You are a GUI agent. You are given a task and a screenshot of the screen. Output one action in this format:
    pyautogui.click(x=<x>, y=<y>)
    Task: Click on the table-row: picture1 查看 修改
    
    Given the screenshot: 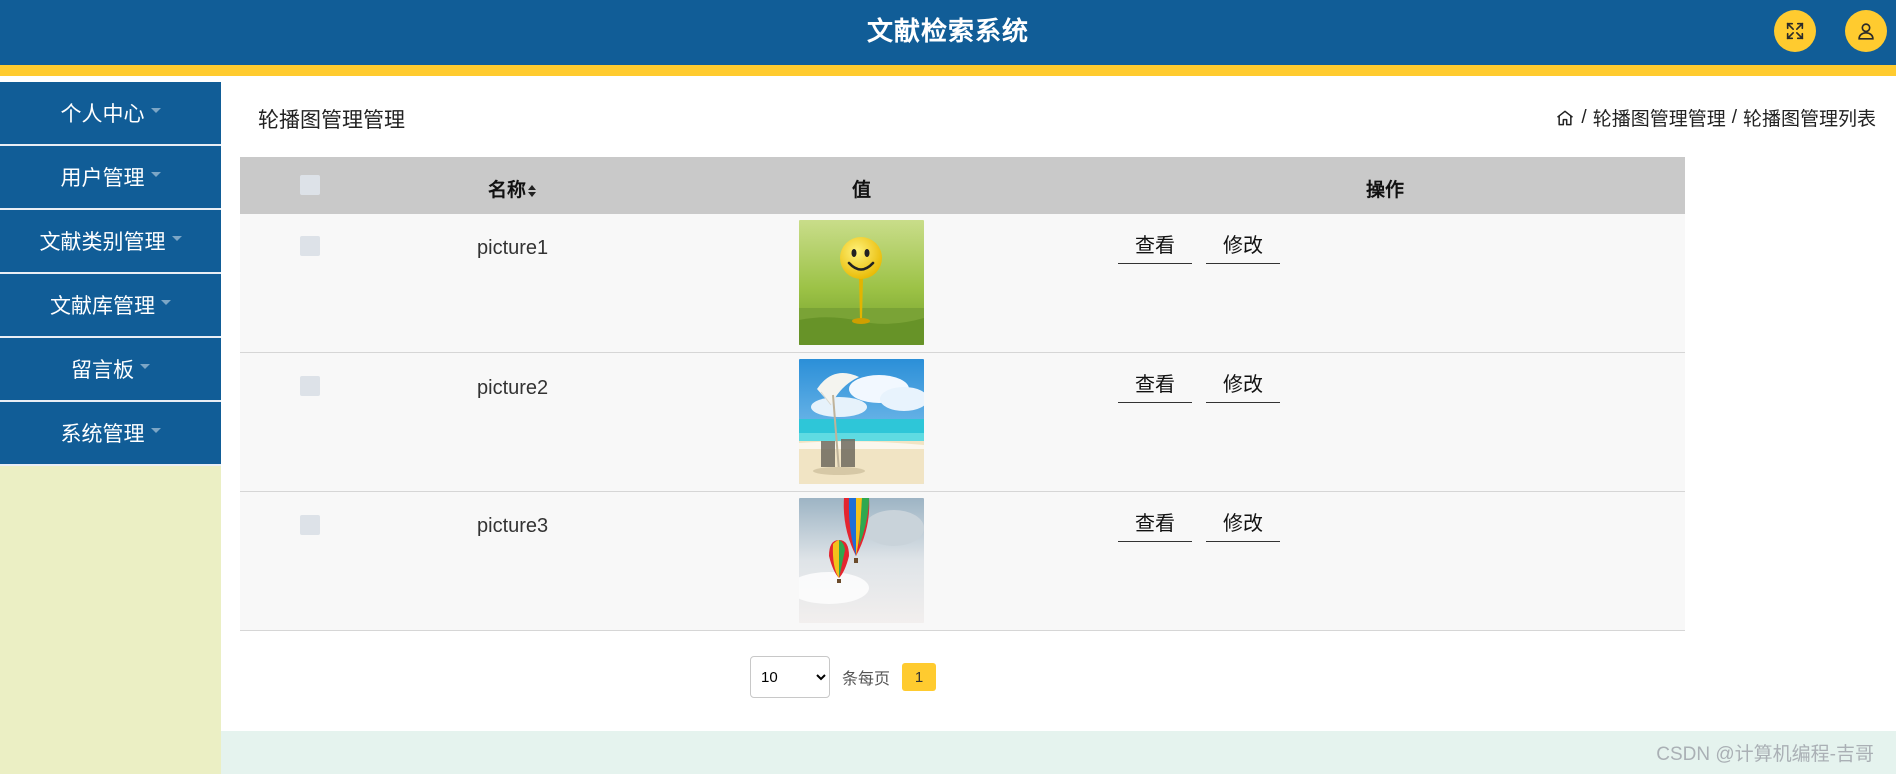 What is the action you would take?
    pyautogui.click(x=962, y=283)
    